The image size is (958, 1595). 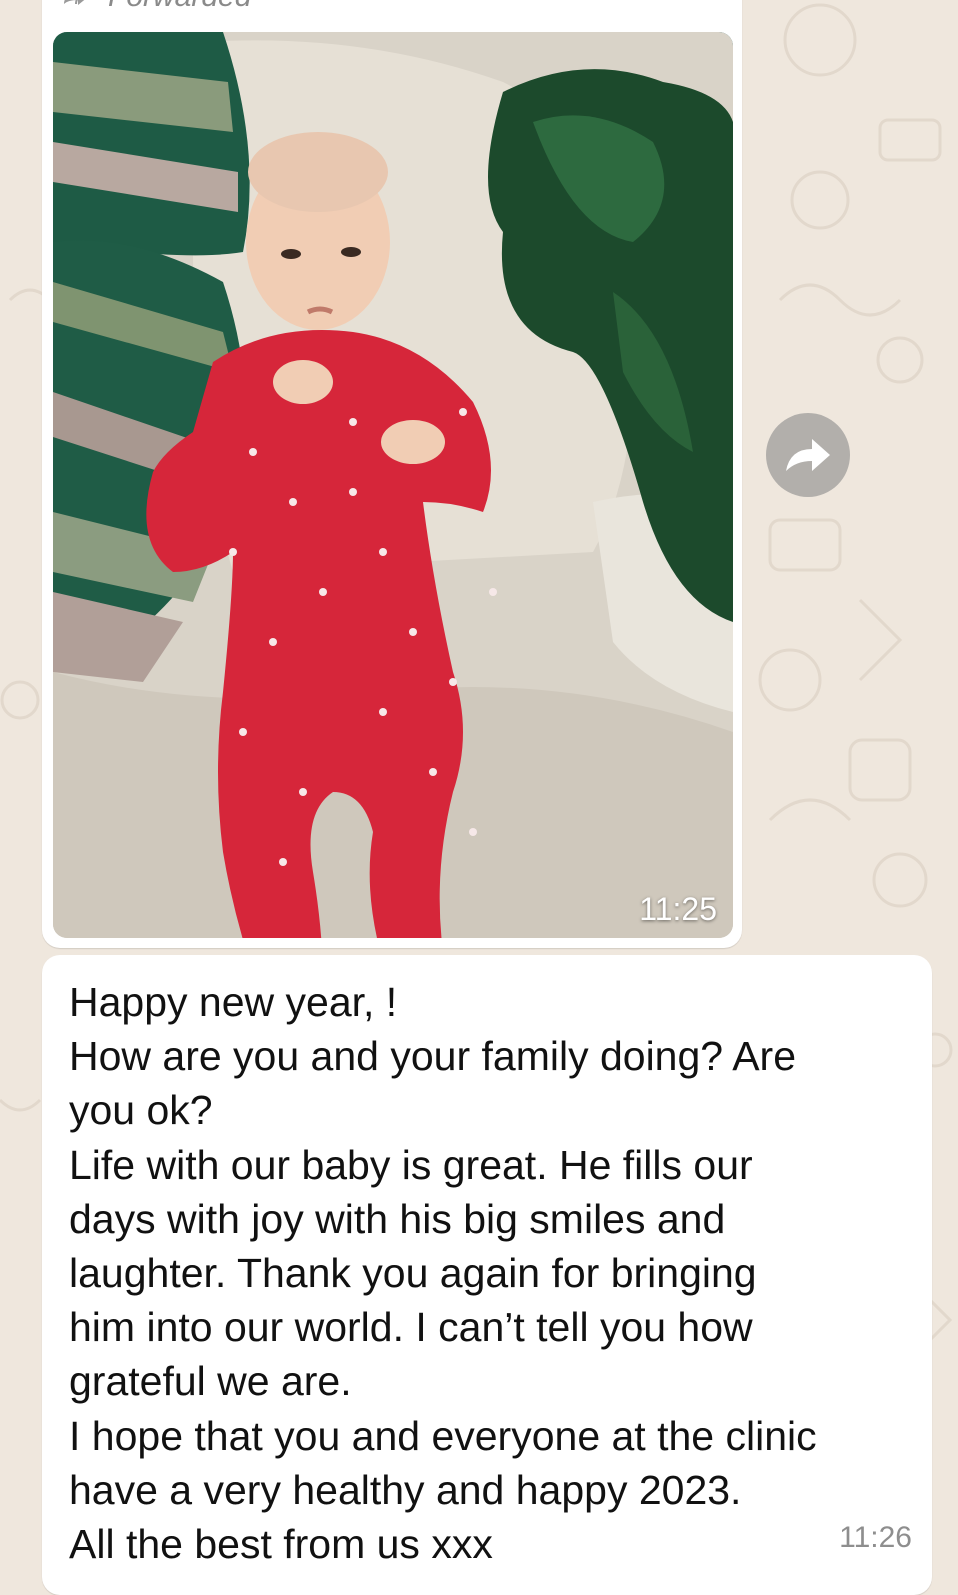 I want to click on forwarded-label: Forwarded, so click(x=155, y=7).